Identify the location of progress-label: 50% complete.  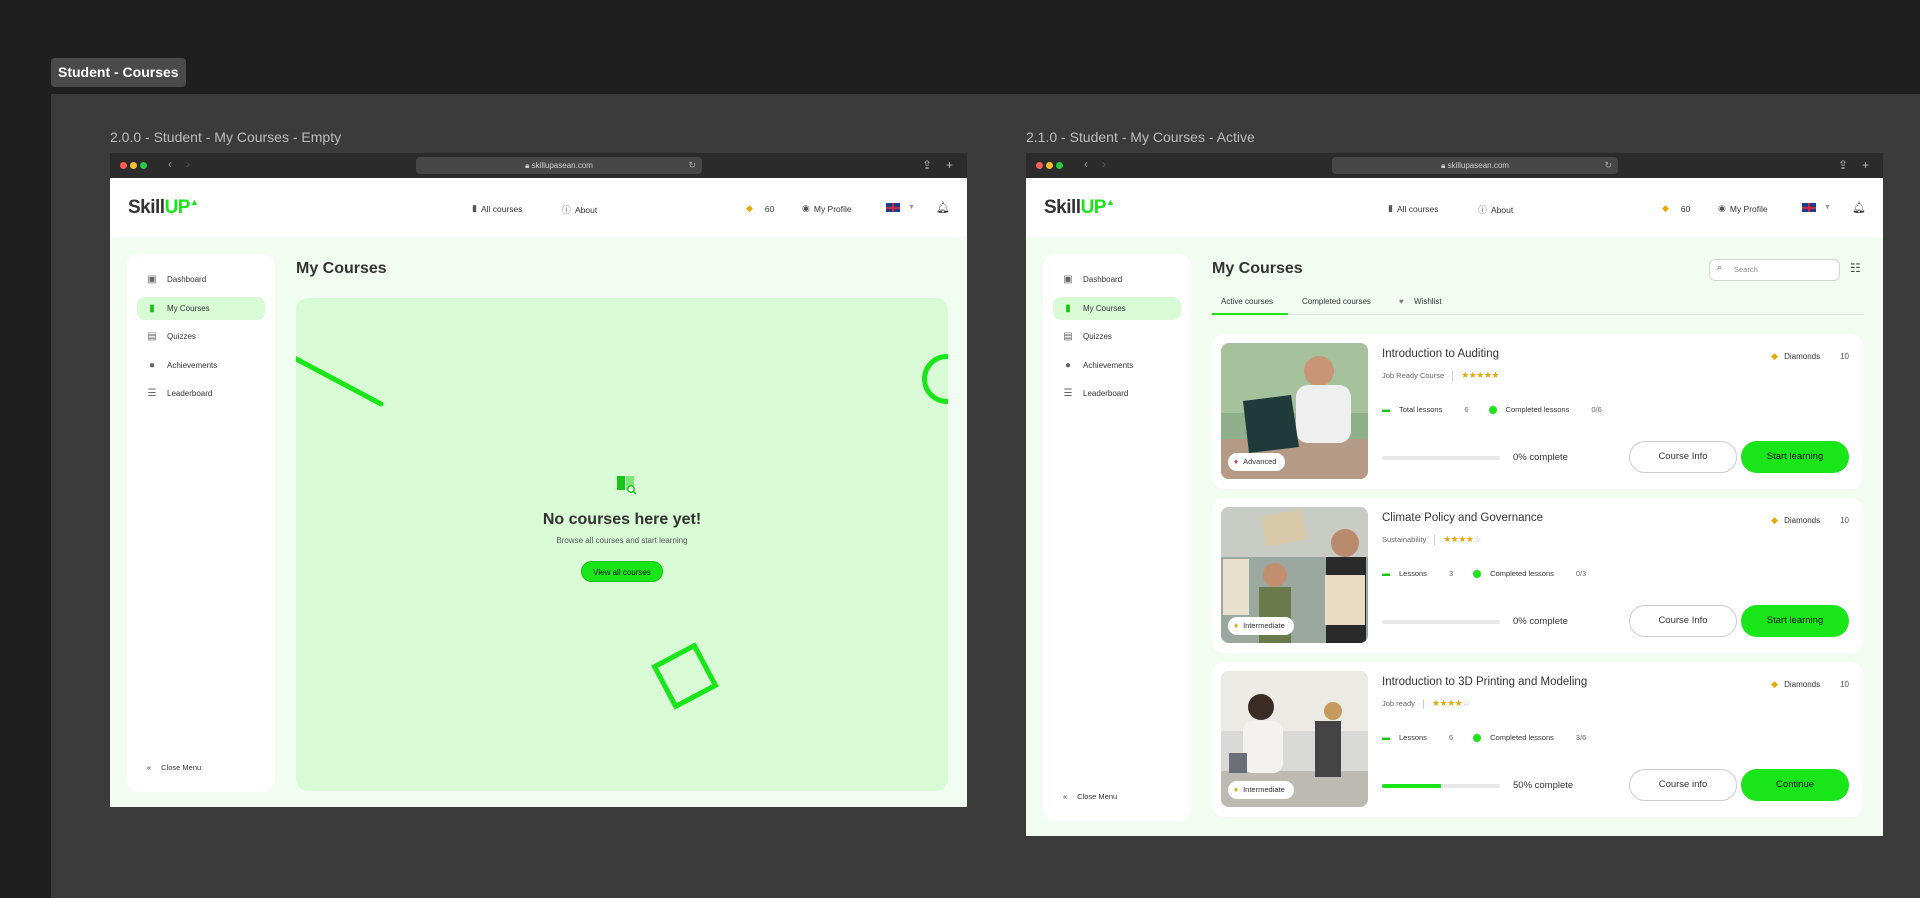
(1543, 785).